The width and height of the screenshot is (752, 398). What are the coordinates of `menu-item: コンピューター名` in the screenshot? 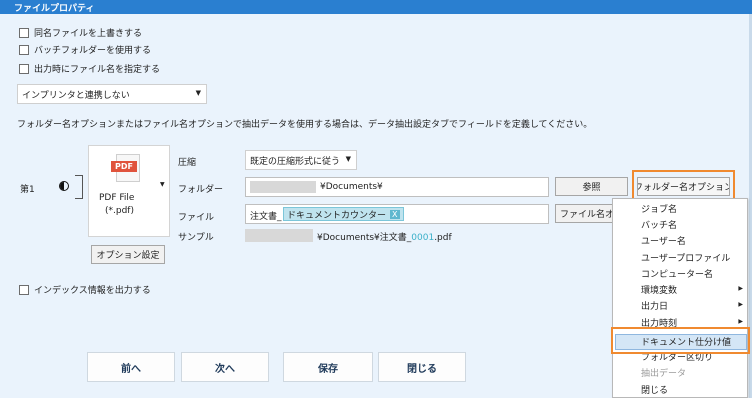 It's located at (677, 273).